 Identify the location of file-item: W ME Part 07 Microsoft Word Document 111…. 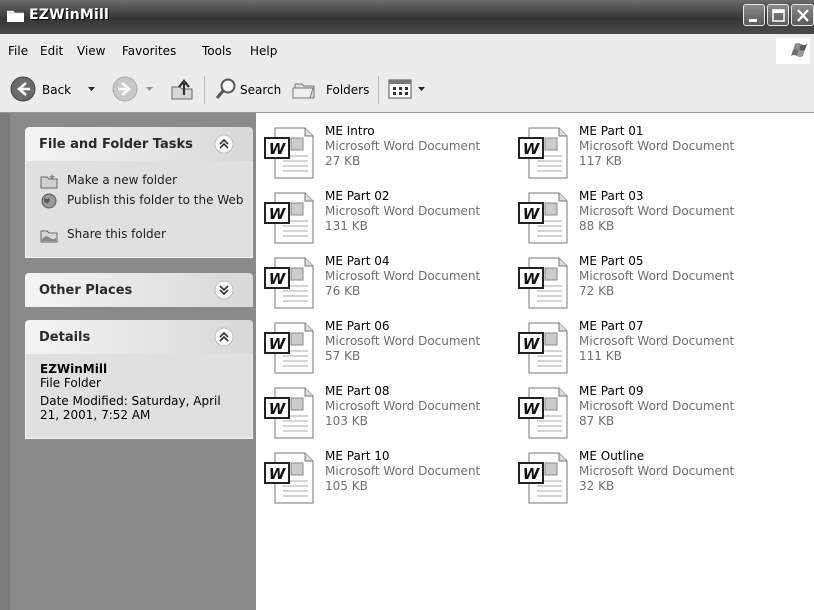
(640, 350).